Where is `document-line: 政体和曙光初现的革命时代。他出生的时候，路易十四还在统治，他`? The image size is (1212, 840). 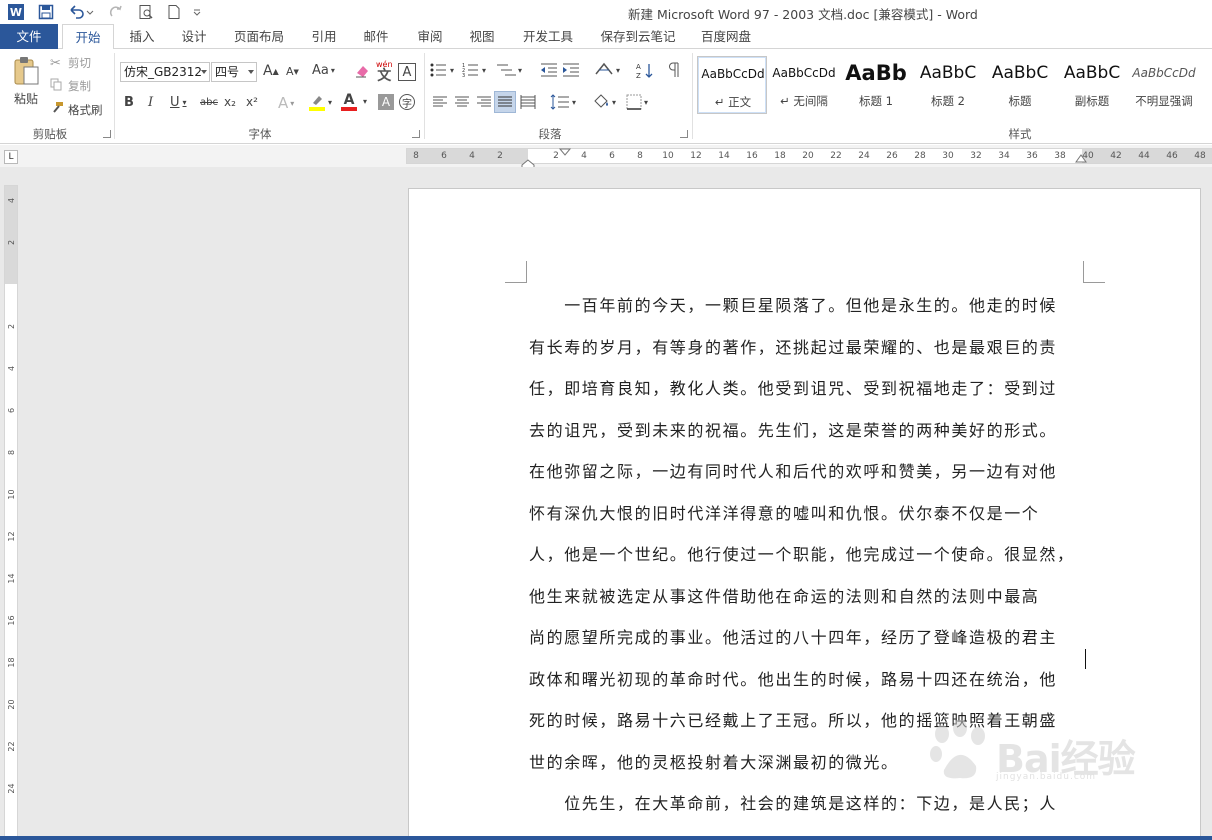 document-line: 政体和曙光初现的革命时代。他出生的时候，路易十四还在统治，他 is located at coordinates (806, 680).